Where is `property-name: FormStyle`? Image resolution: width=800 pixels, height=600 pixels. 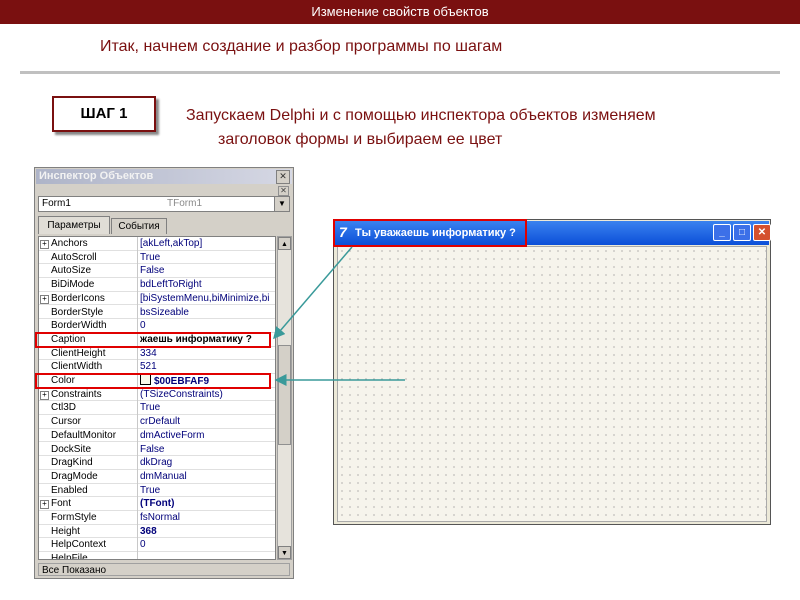 property-name: FormStyle is located at coordinates (74, 517).